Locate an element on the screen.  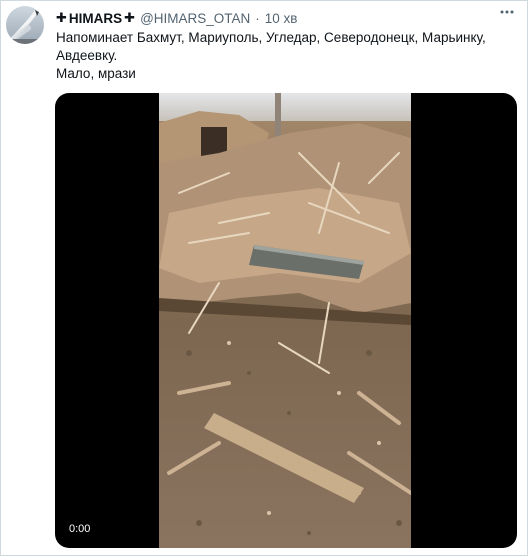
rocket-launch-avatar-icon is located at coordinates (25, 25).